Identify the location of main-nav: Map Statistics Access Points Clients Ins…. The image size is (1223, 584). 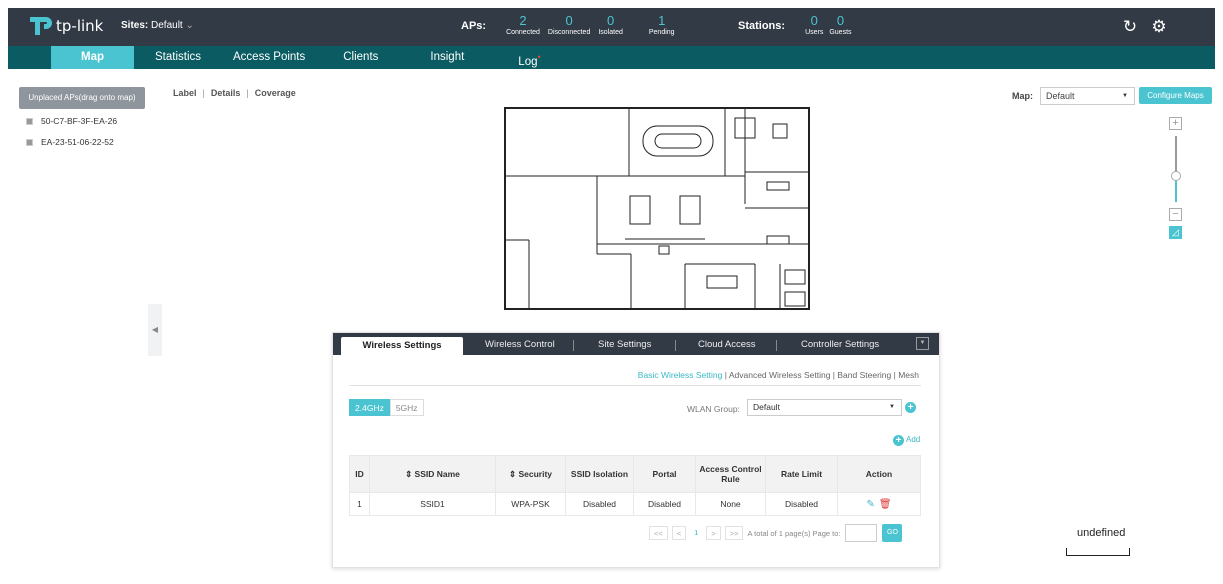
(611, 57).